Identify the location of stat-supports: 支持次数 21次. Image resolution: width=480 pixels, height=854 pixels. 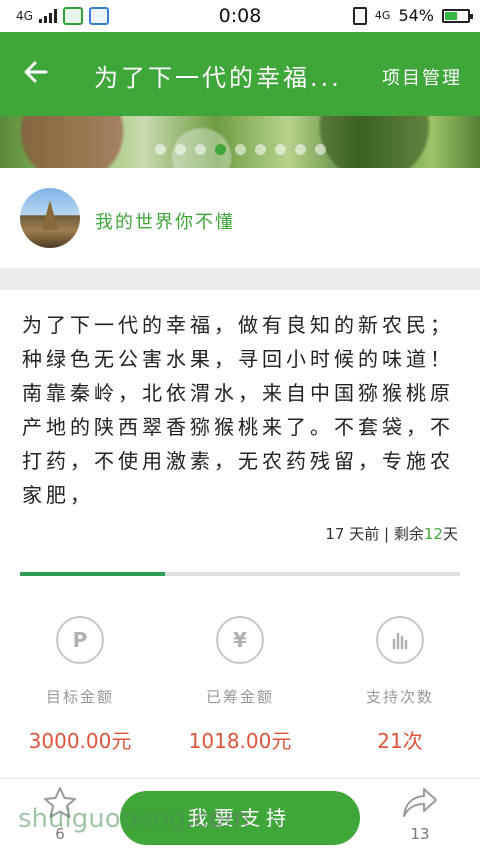
(400, 690).